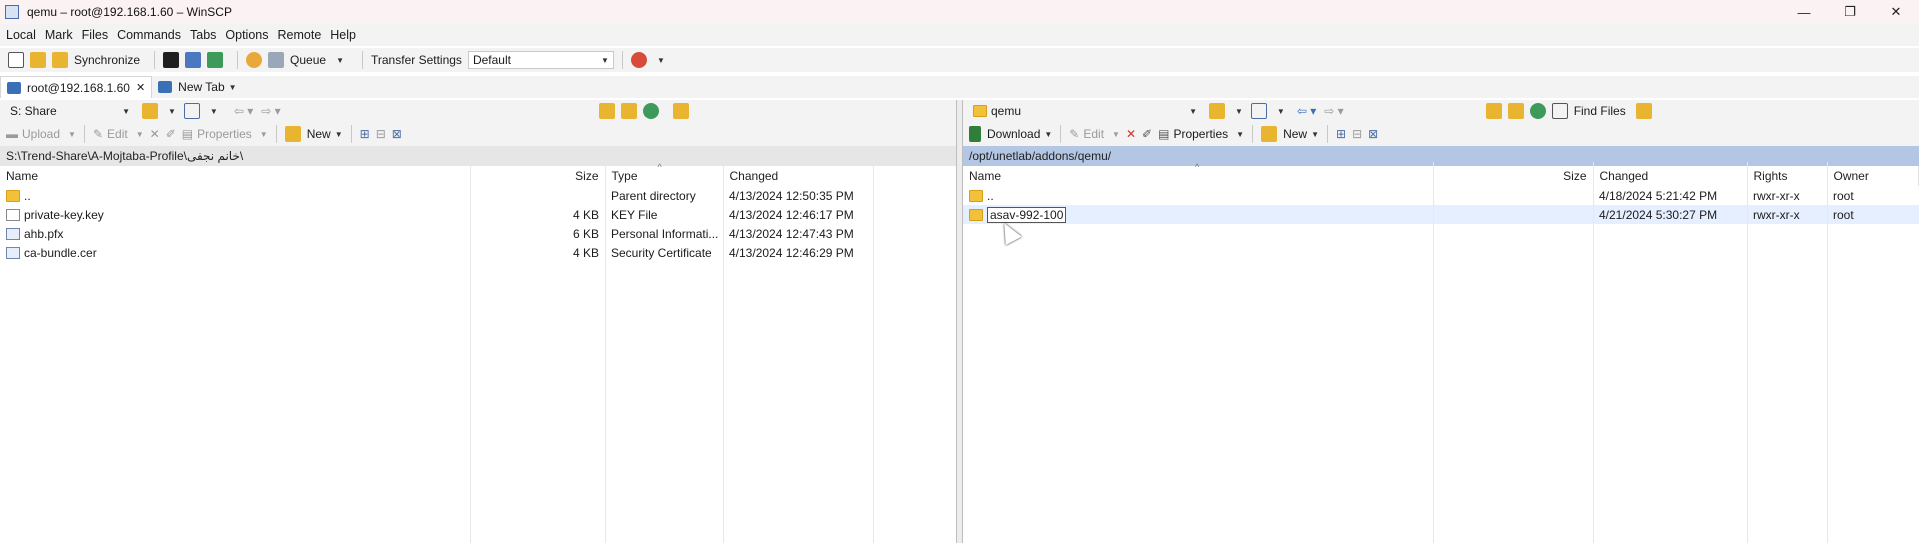  What do you see at coordinates (21, 35) in the screenshot?
I see `menu-local: Local` at bounding box center [21, 35].